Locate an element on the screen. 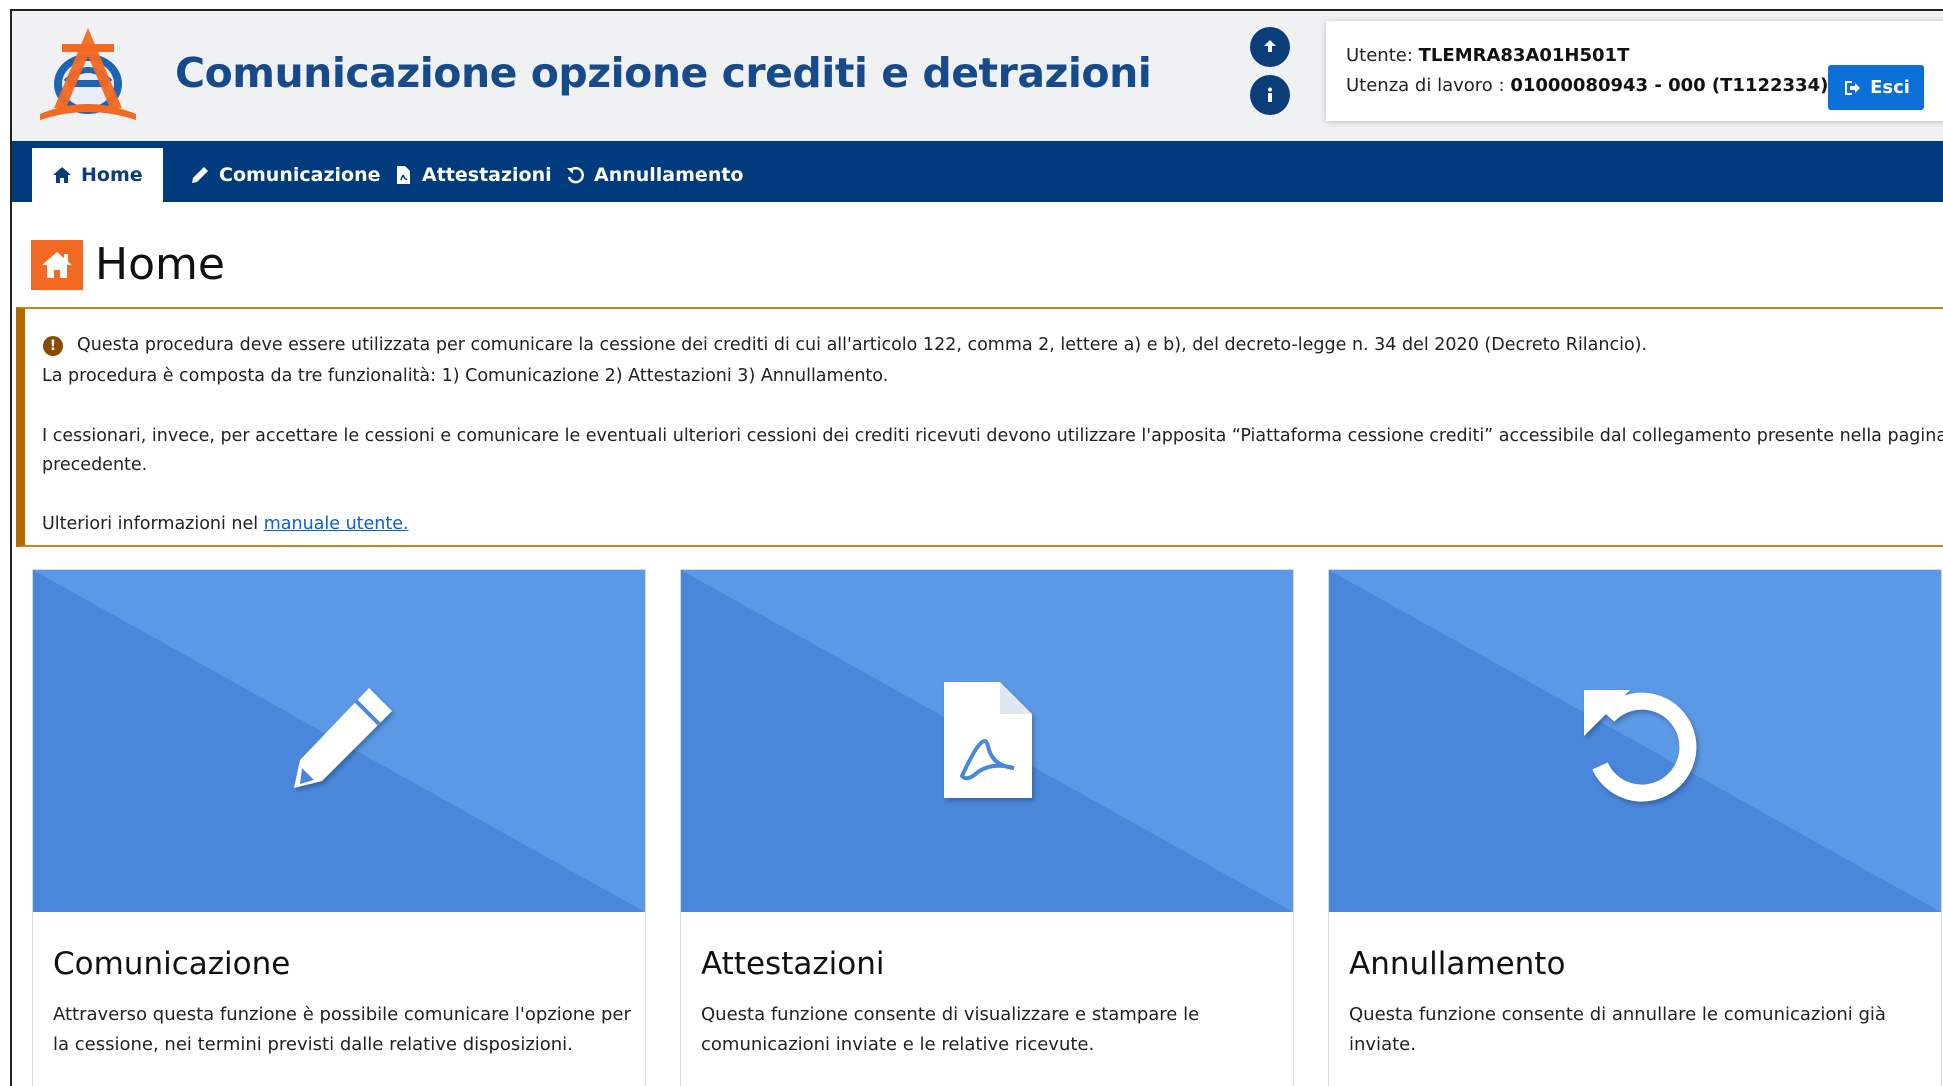  page-title: Home is located at coordinates (160, 264).